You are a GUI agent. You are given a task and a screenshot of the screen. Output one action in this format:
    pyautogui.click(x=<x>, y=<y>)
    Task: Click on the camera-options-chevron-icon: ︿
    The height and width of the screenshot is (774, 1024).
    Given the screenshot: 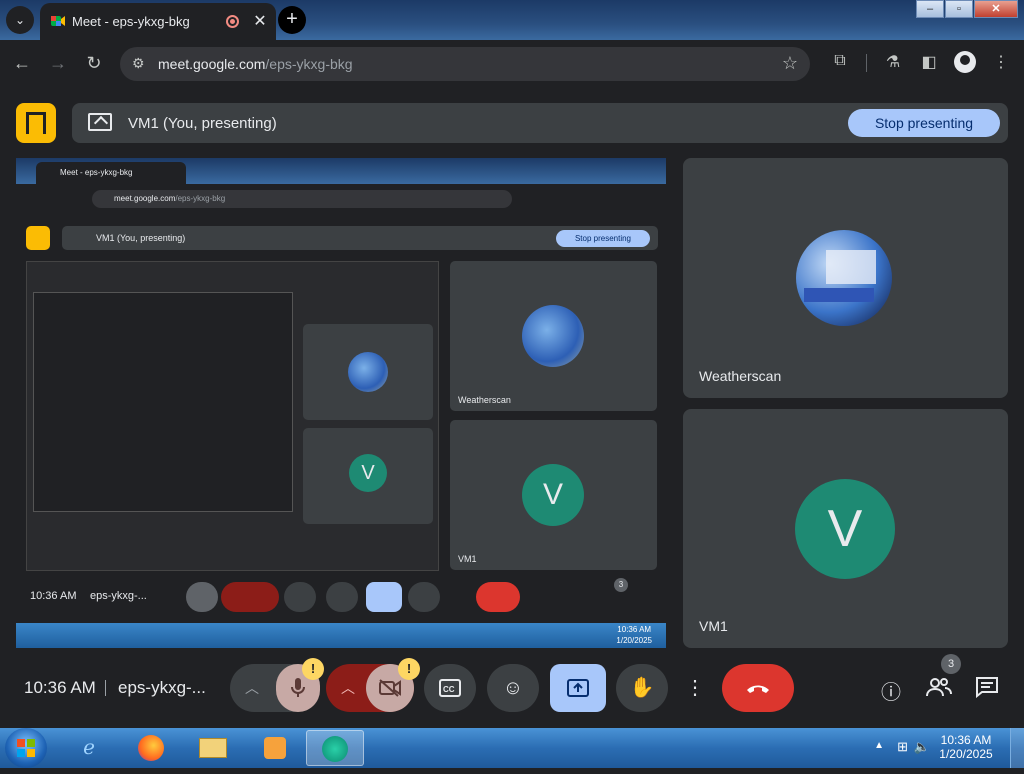 What is the action you would take?
    pyautogui.click(x=348, y=688)
    